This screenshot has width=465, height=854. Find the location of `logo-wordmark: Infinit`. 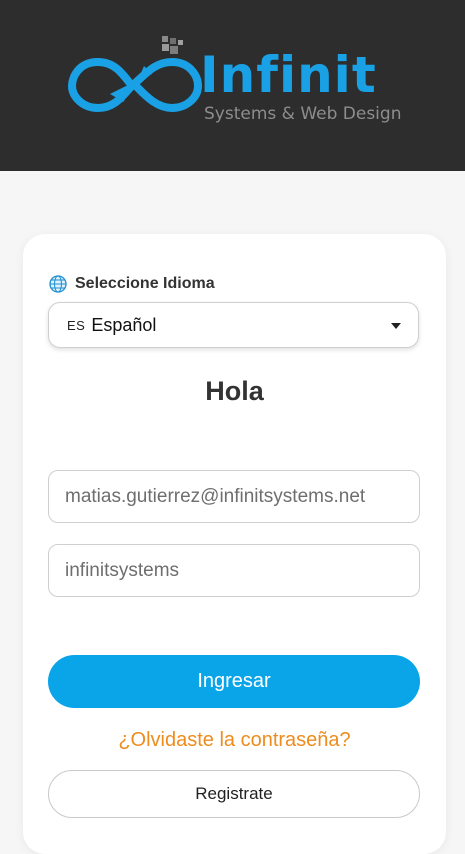

logo-wordmark: Infinit is located at coordinates (288, 75).